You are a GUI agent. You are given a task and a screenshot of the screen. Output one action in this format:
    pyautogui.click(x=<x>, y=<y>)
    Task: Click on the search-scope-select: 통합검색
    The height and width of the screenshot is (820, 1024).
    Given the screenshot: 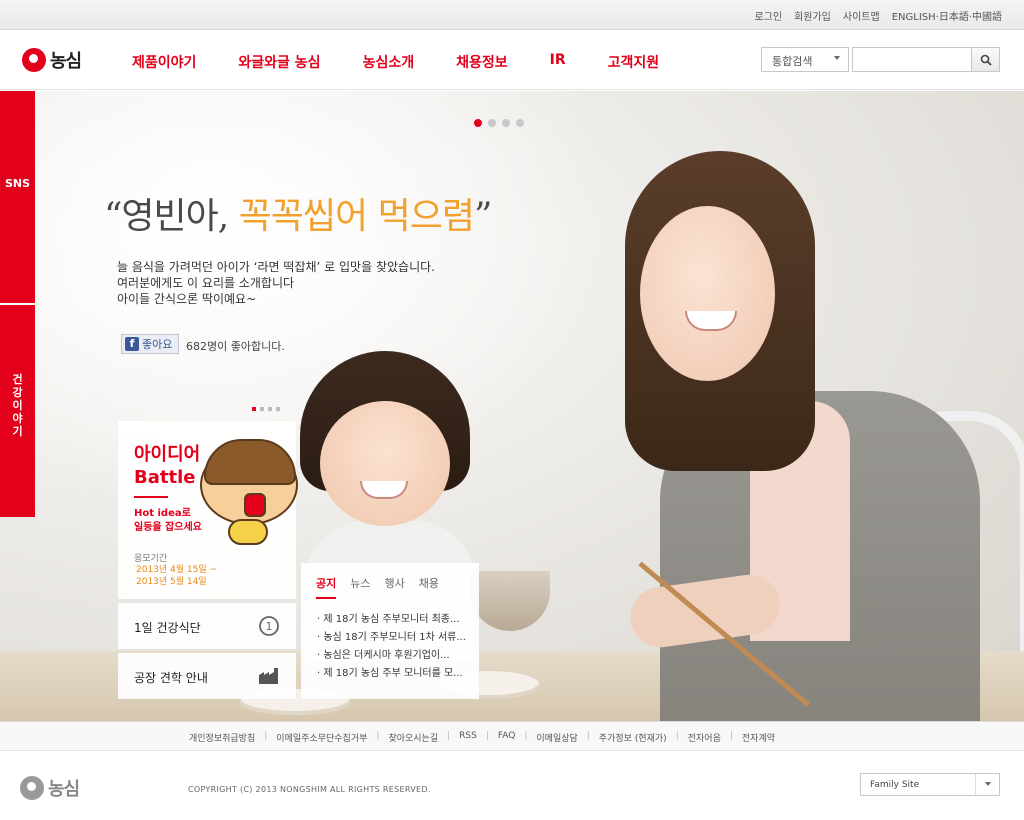 What is the action you would take?
    pyautogui.click(x=805, y=59)
    